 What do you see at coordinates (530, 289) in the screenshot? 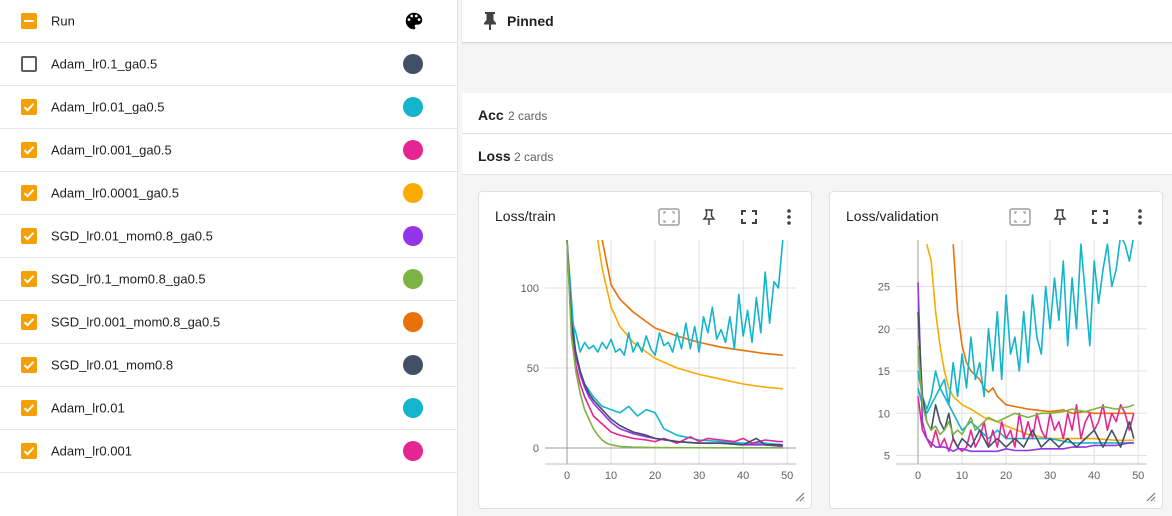
I see `y-tick-label: 100` at bounding box center [530, 289].